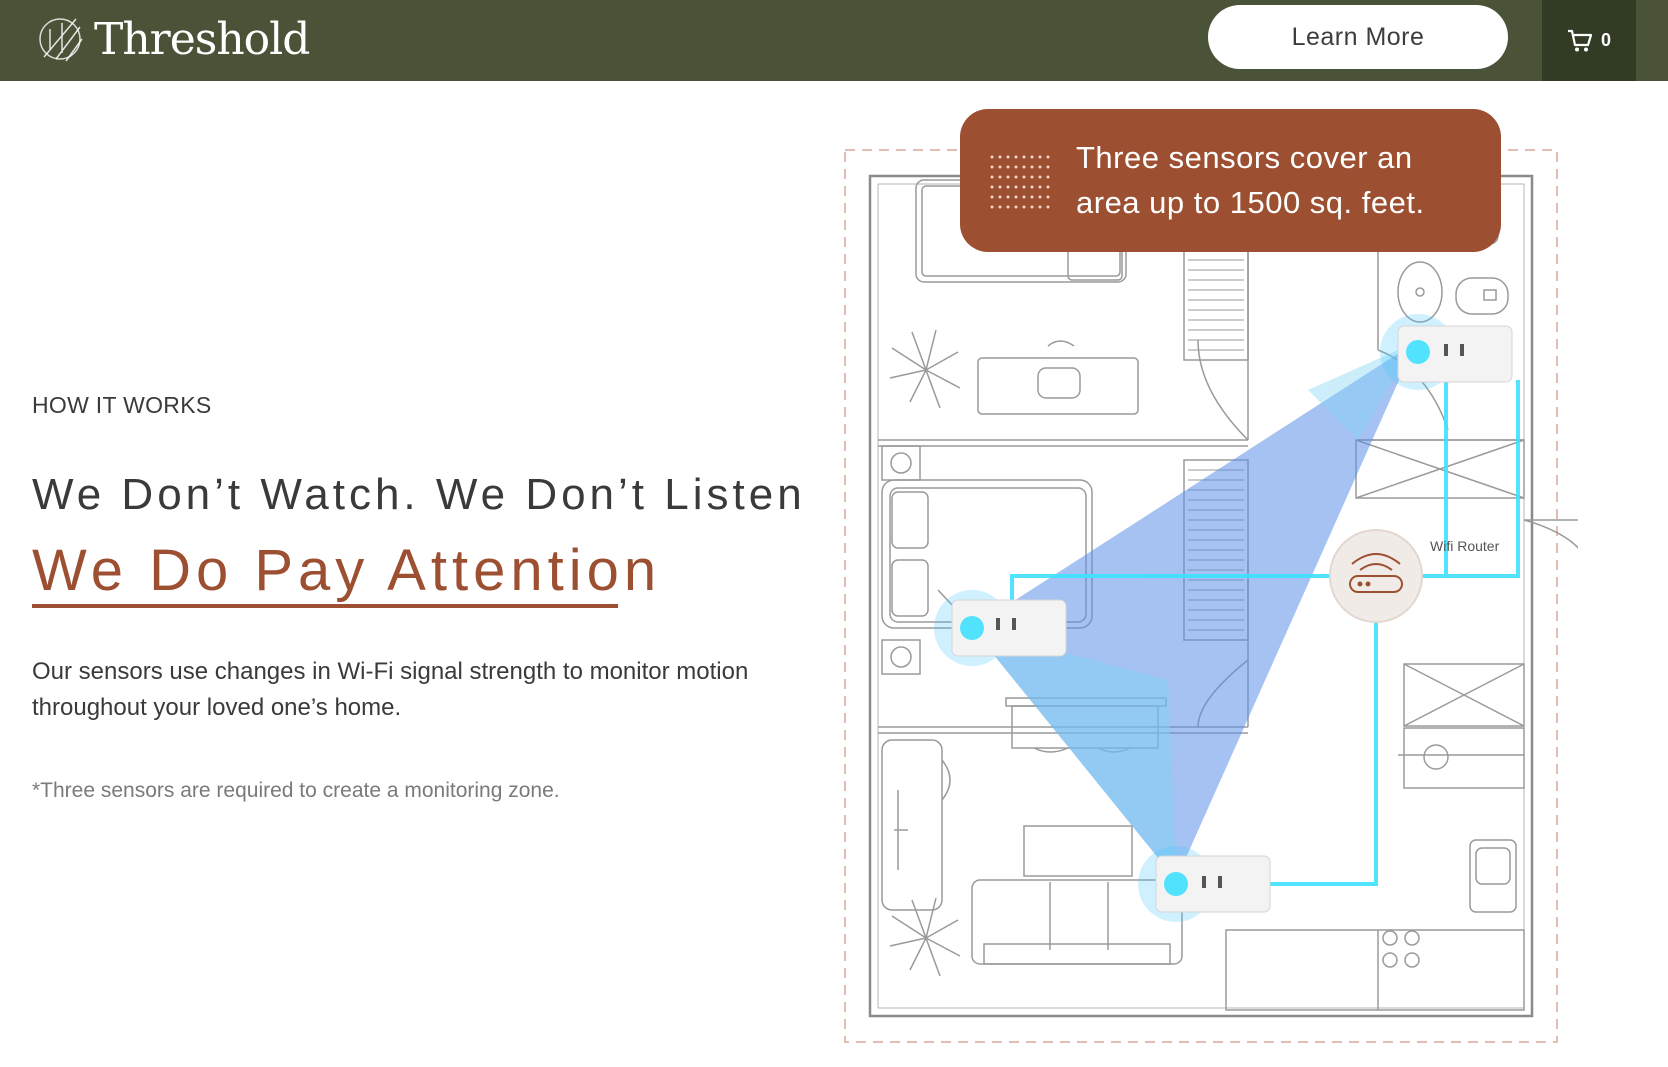 The height and width of the screenshot is (1067, 1668). I want to click on threshold-logo: Threshold, so click(186, 39).